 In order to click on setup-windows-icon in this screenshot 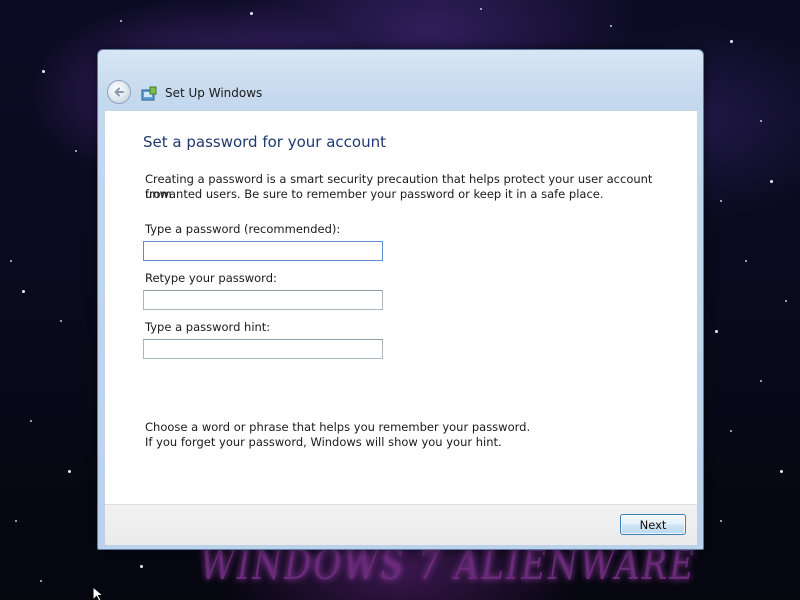, I will do `click(149, 93)`.